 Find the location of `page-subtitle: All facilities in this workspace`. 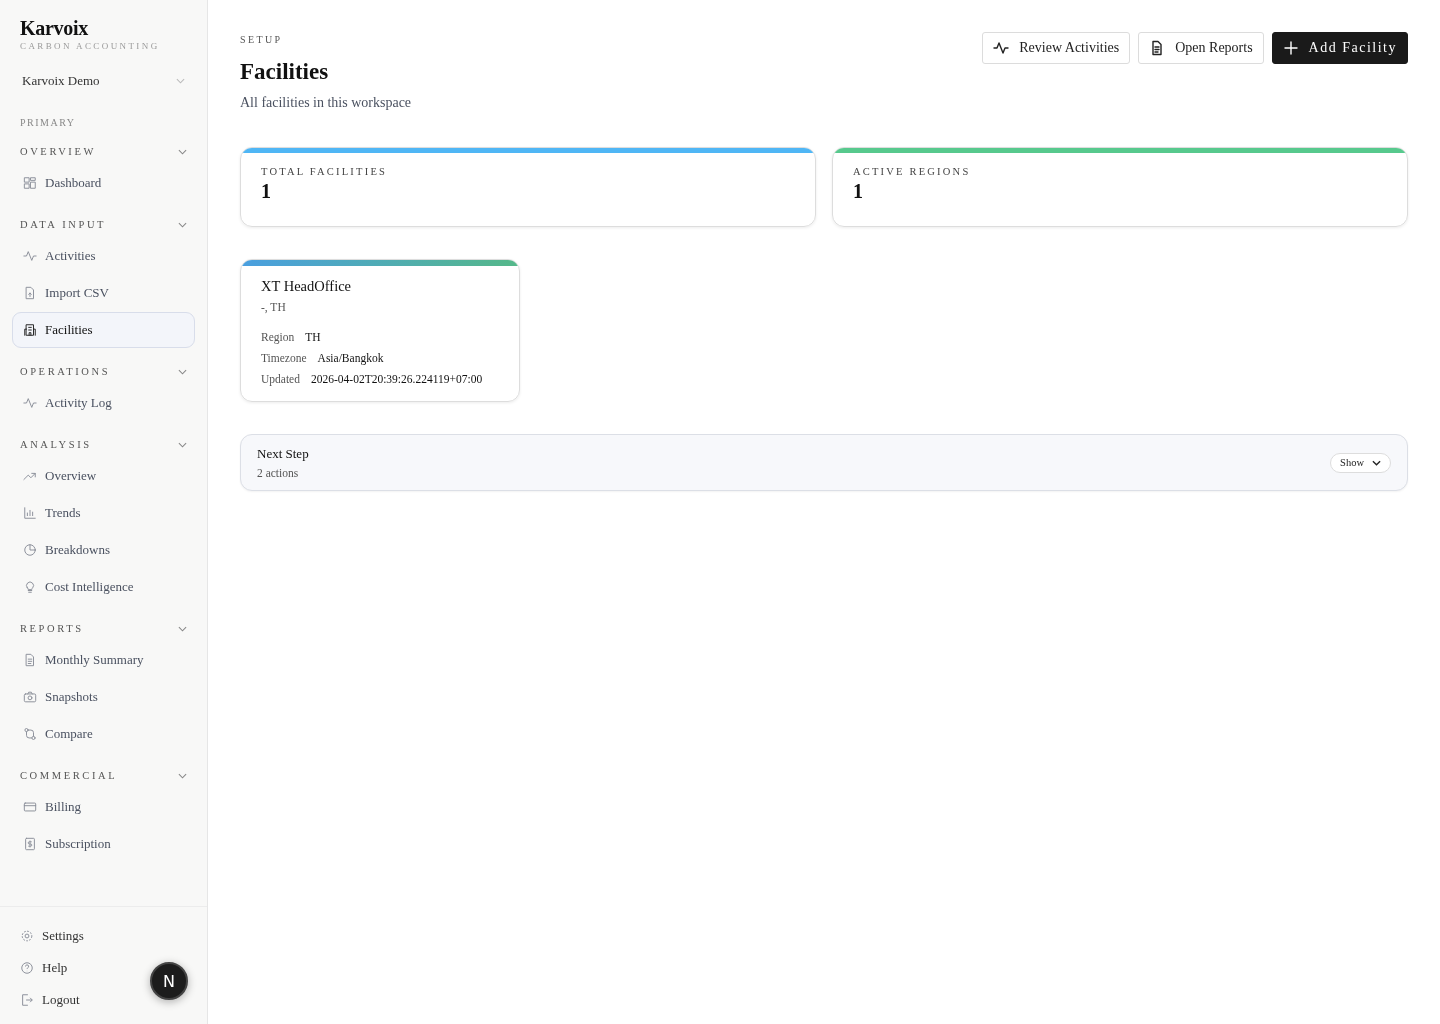

page-subtitle: All facilities in this workspace is located at coordinates (326, 103).